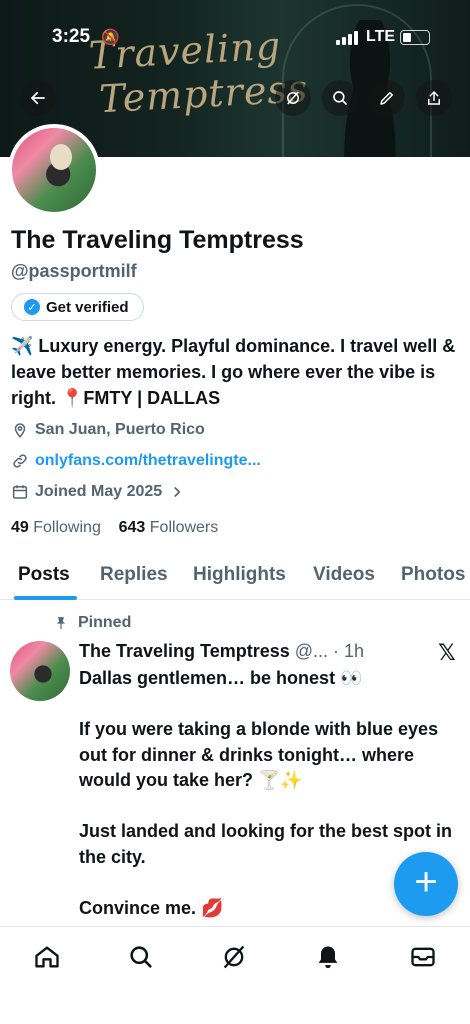 The height and width of the screenshot is (1024, 470). I want to click on following-label: Following, so click(67, 527).